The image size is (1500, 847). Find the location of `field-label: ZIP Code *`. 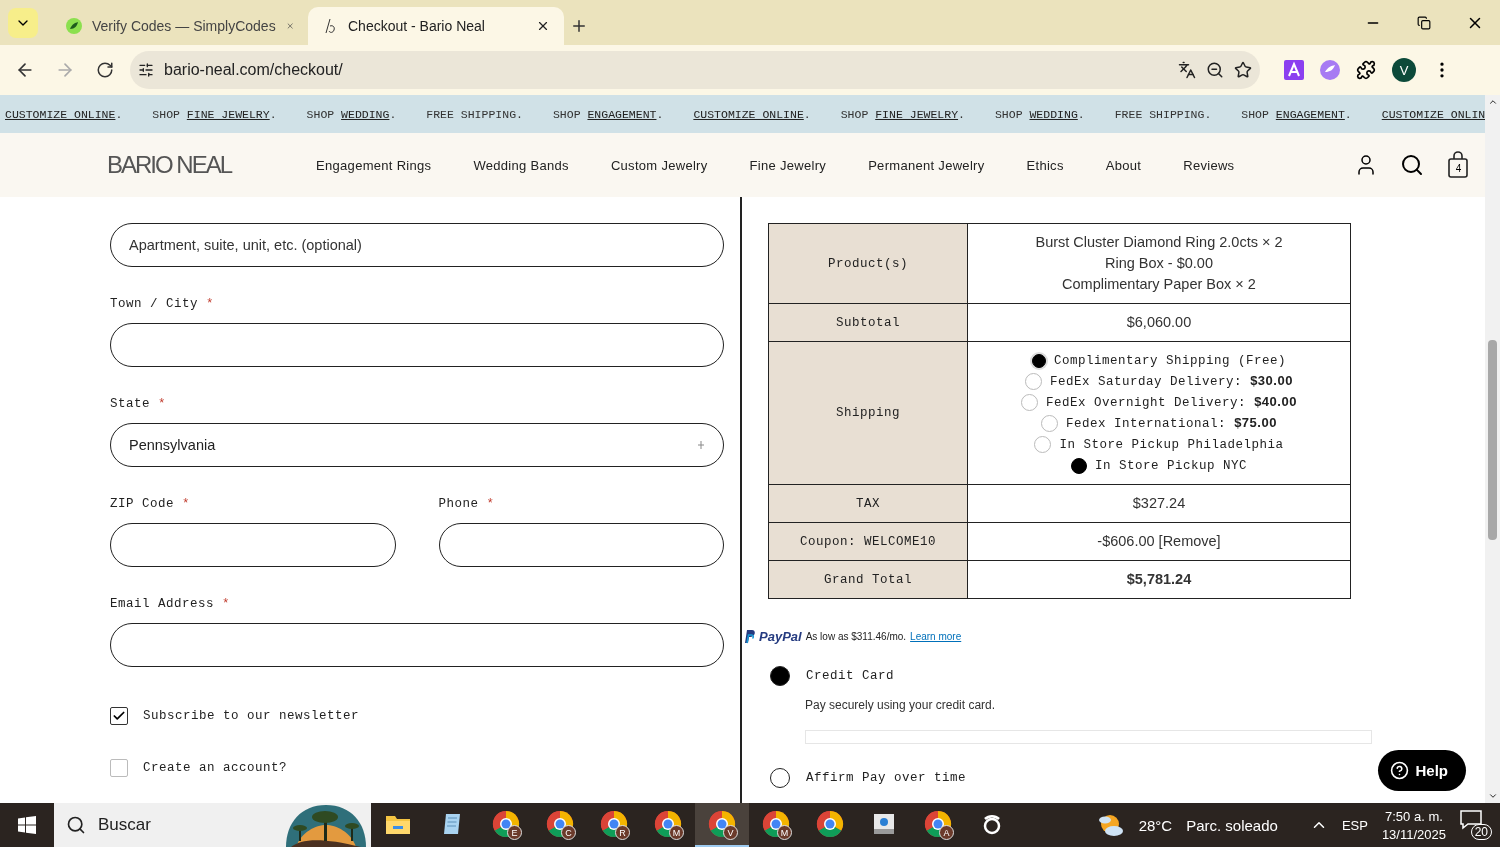

field-label: ZIP Code * is located at coordinates (151, 504).